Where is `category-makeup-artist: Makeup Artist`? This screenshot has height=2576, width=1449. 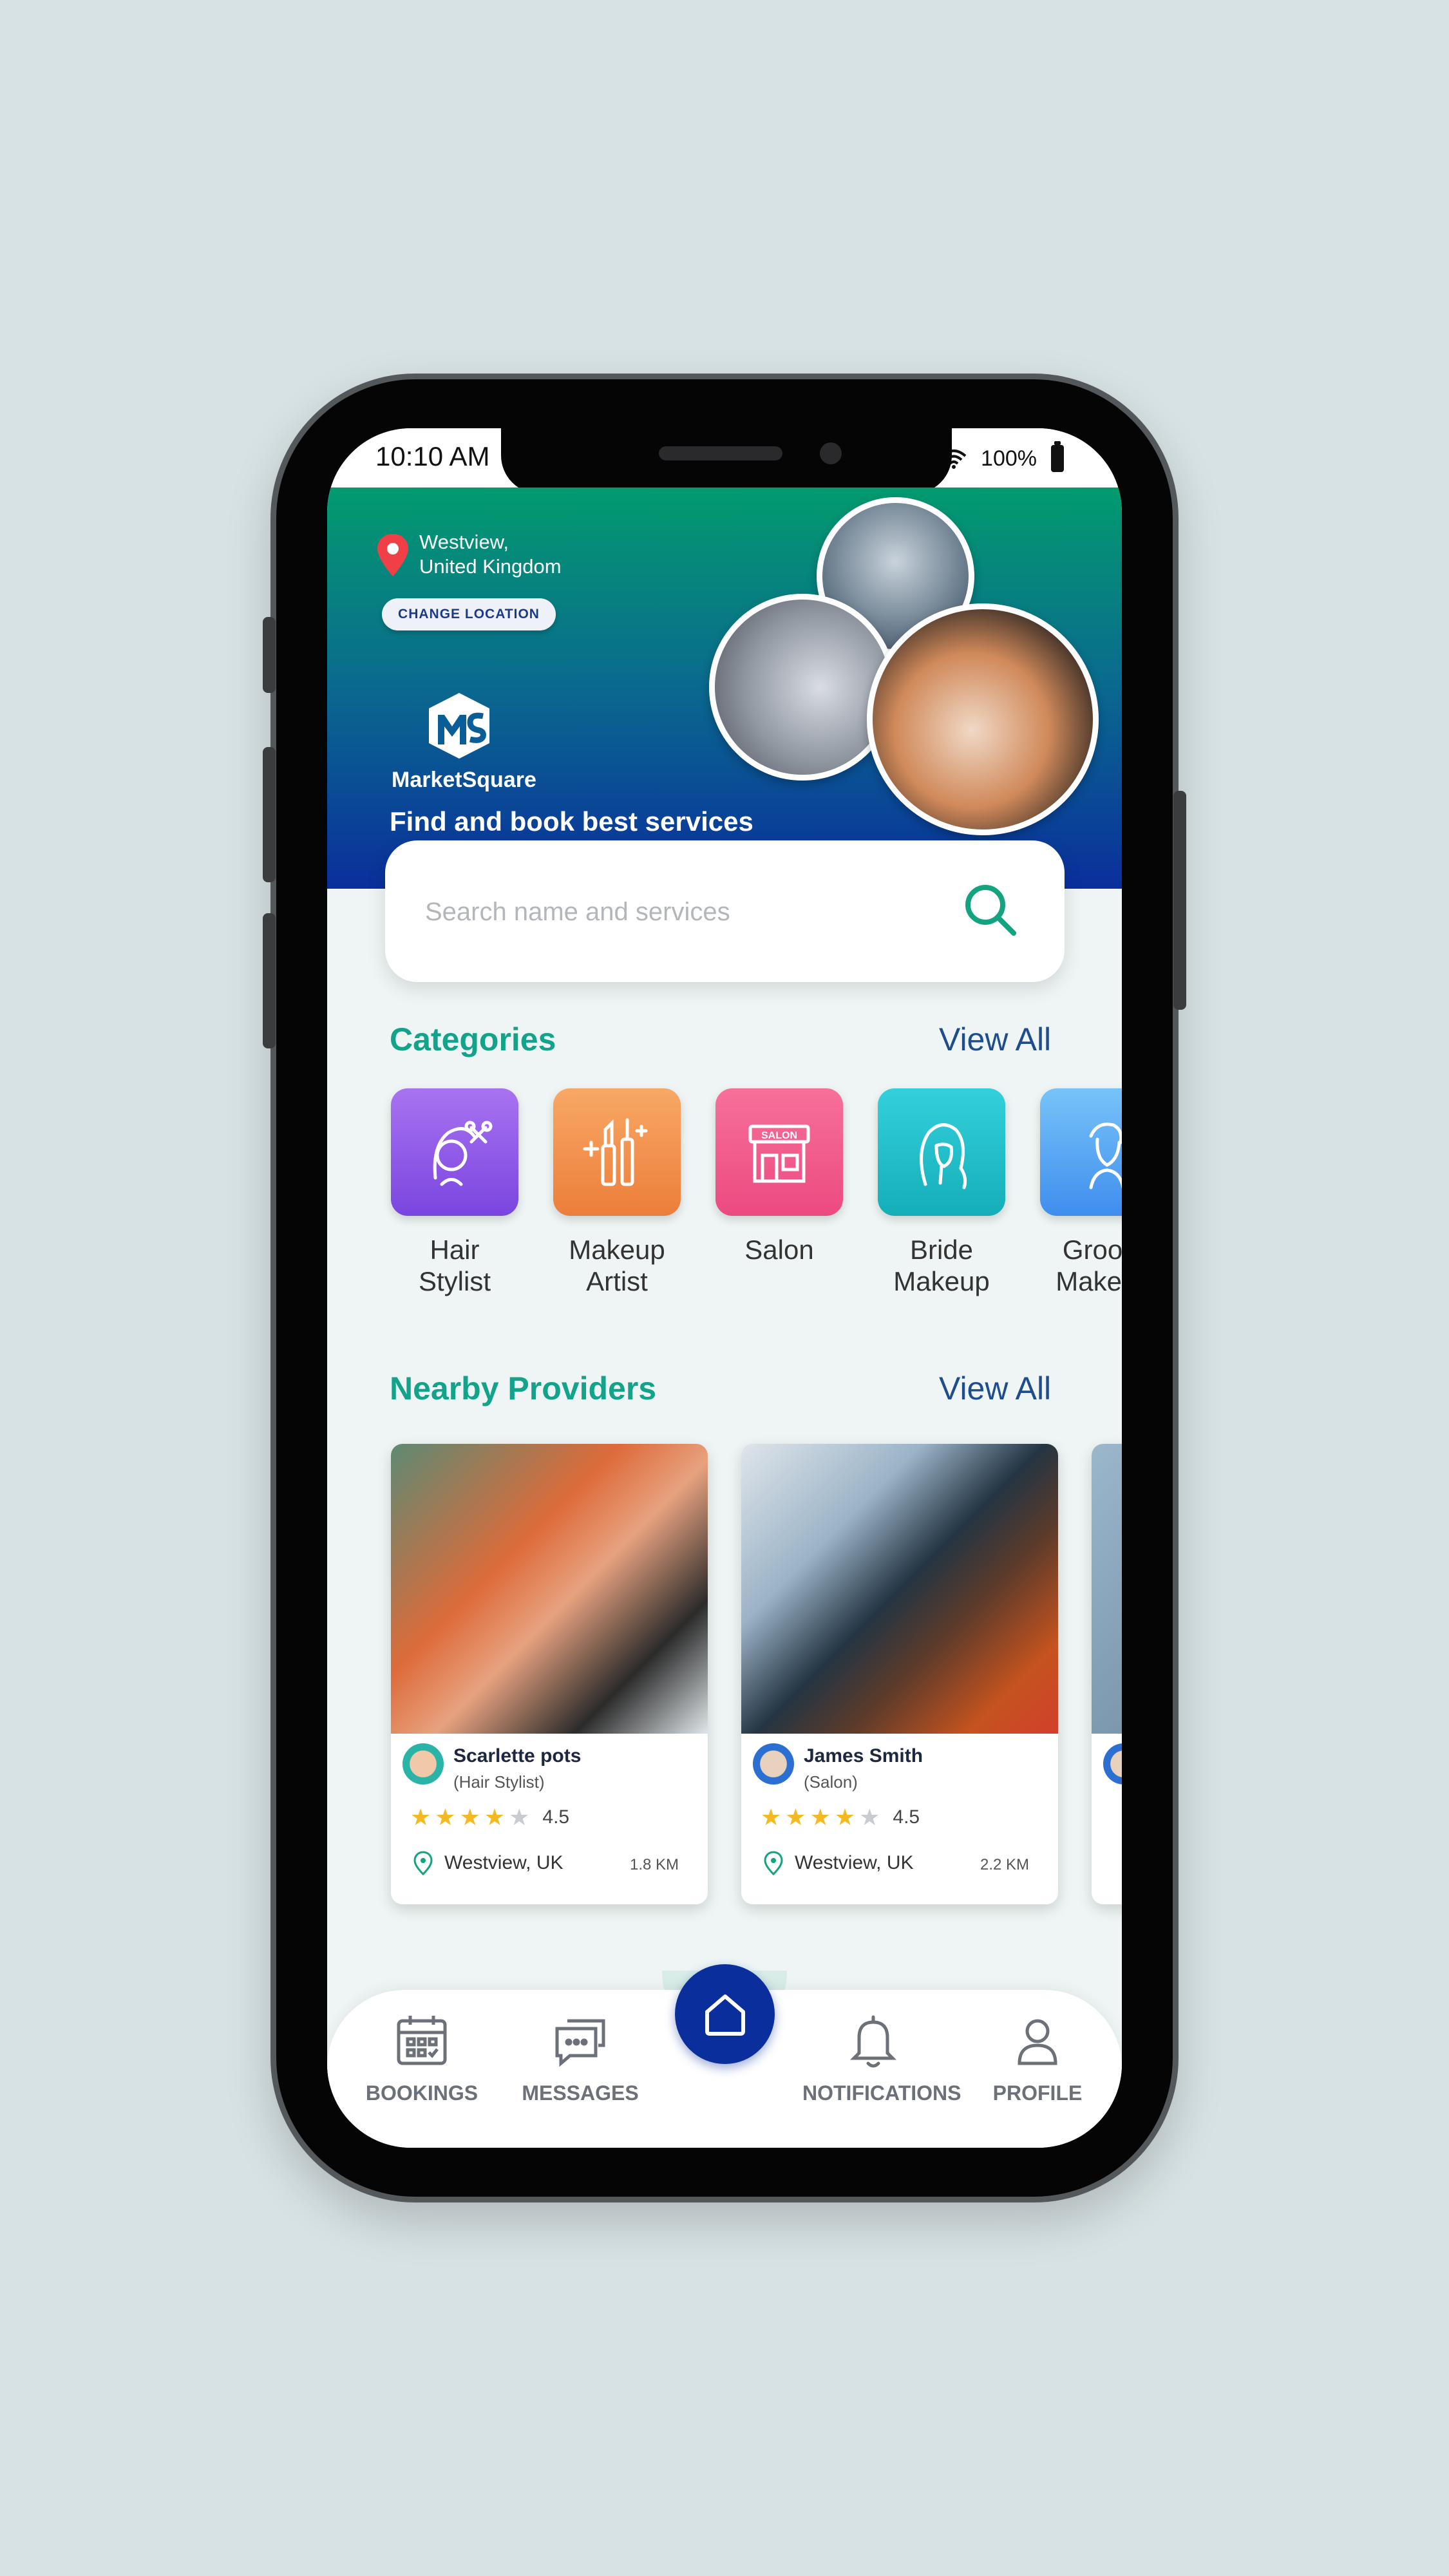
category-makeup-artist: Makeup Artist is located at coordinates (617, 1192).